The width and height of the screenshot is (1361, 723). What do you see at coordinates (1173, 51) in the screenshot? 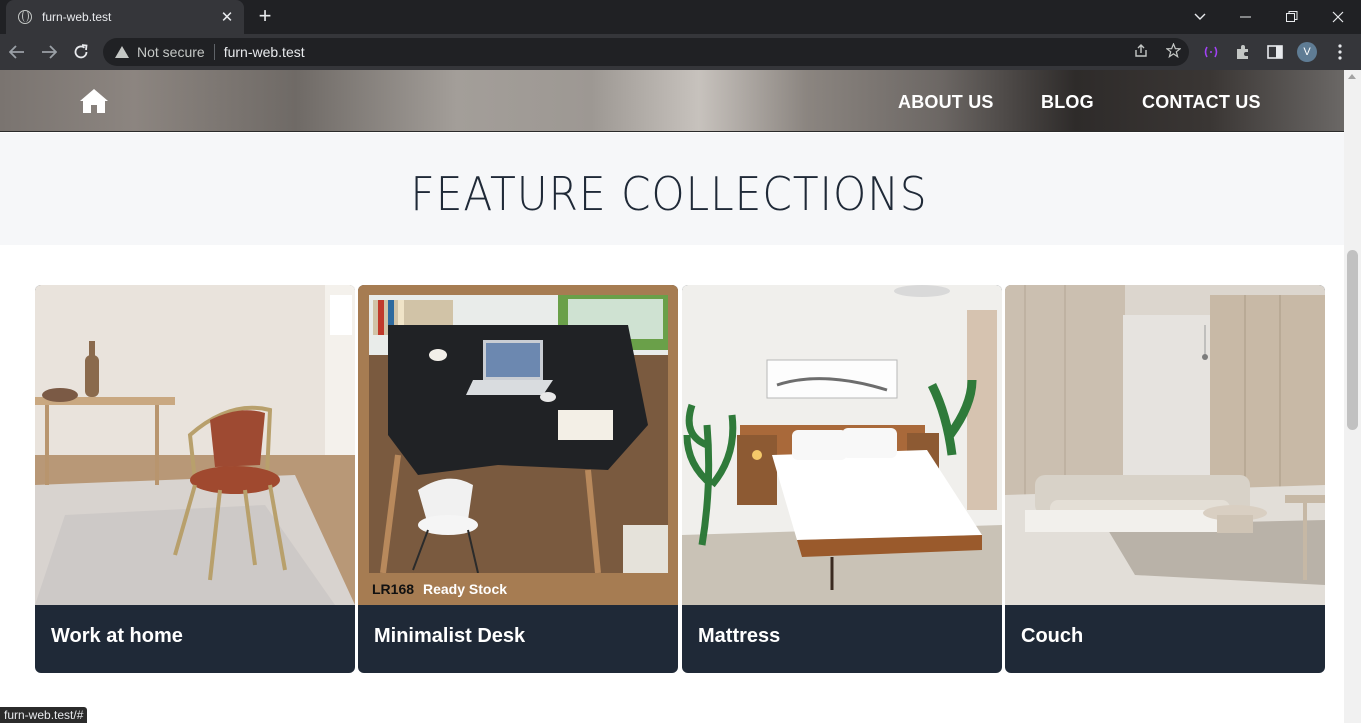
I see `bookmark-star-icon` at bounding box center [1173, 51].